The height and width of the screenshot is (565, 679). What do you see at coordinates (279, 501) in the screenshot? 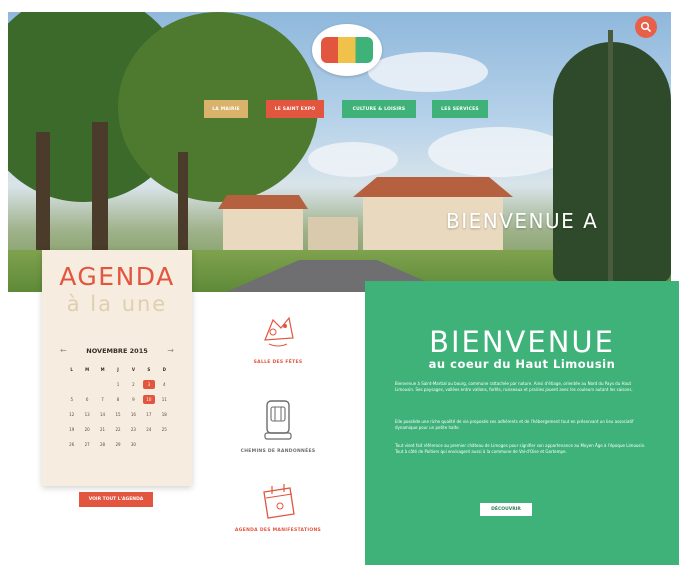
I see `calendar-icon` at bounding box center [279, 501].